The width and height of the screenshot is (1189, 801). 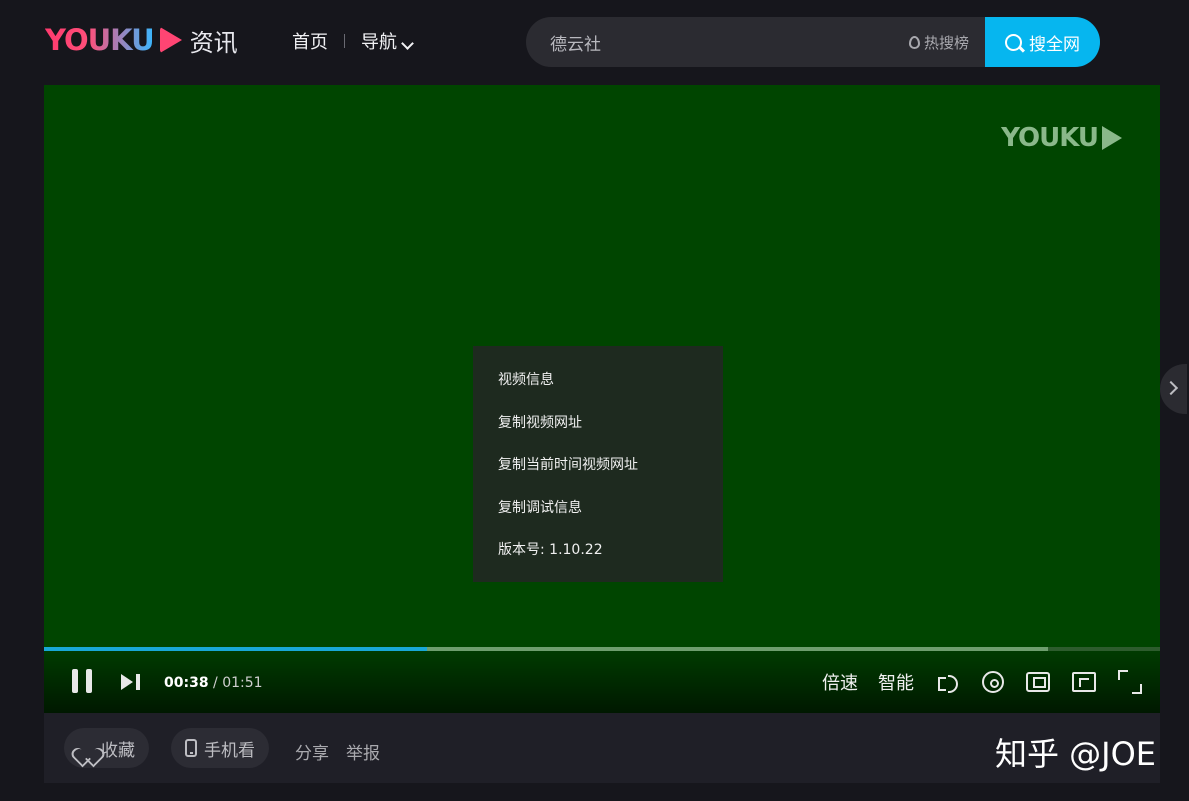 What do you see at coordinates (191, 748) in the screenshot?
I see `phone-icon` at bounding box center [191, 748].